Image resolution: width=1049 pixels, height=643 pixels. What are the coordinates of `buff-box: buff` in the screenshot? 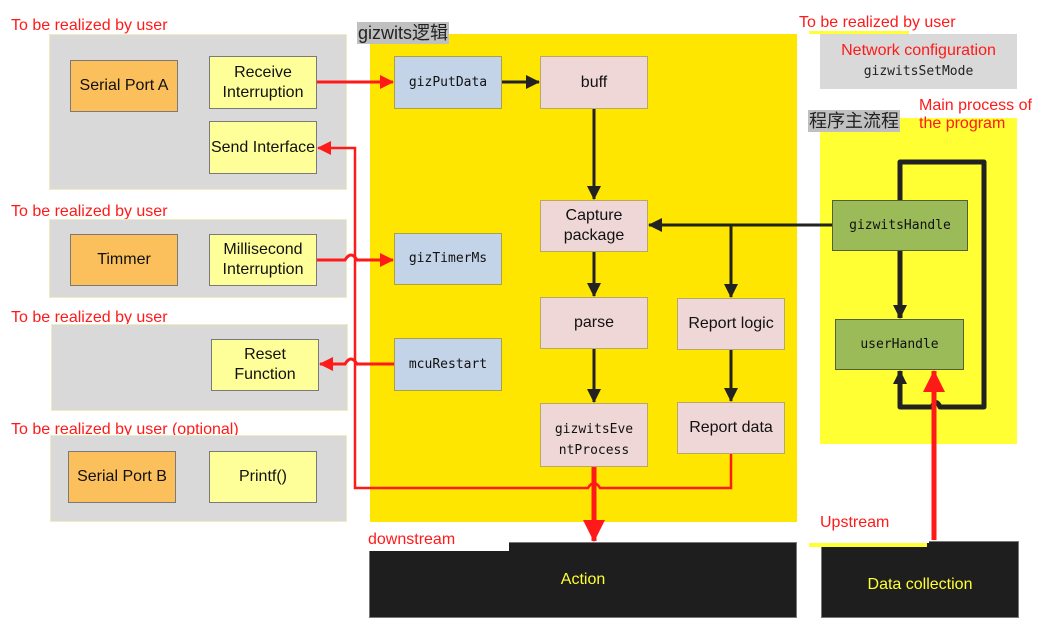 It's located at (594, 82).